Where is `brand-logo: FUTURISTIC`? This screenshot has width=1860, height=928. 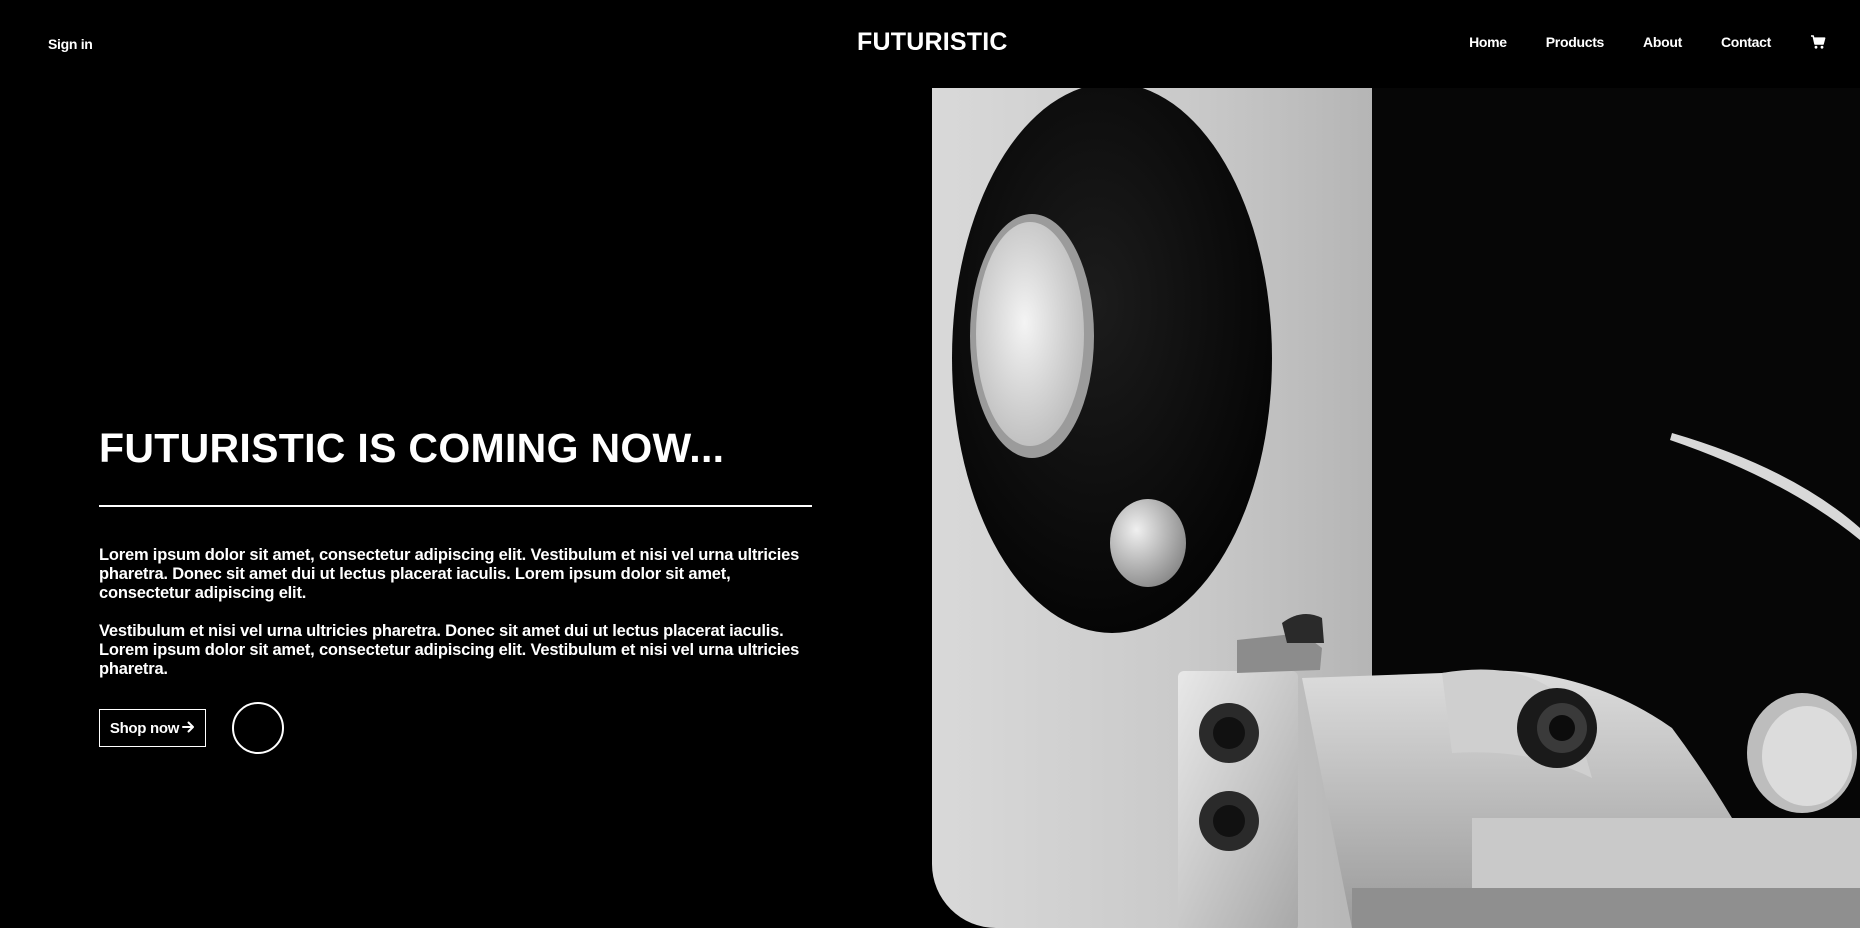 brand-logo: FUTURISTIC is located at coordinates (932, 42).